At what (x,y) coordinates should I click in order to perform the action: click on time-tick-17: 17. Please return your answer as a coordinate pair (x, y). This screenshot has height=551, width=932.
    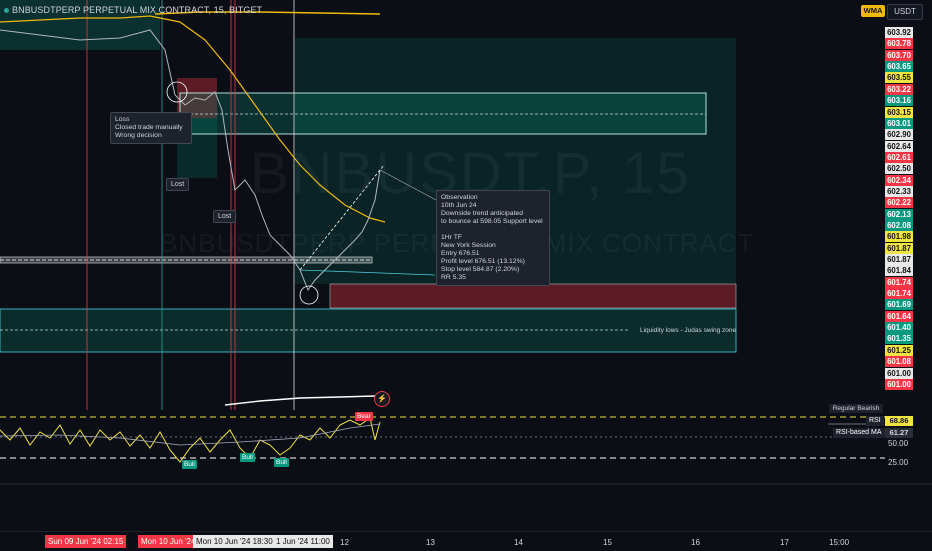
    Looking at the image, I should click on (784, 542).